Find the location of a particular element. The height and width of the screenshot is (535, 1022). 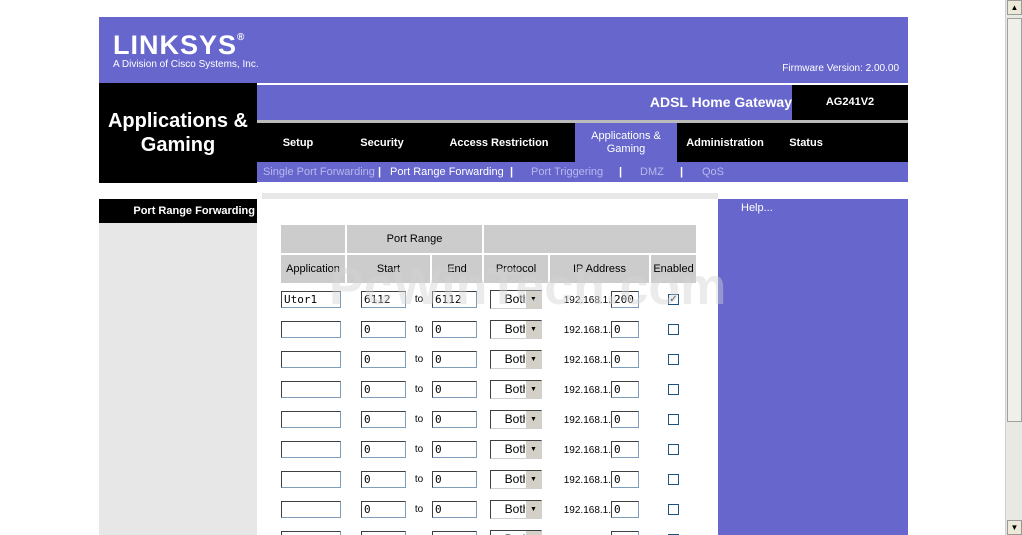

subtab-port-range-forwarding: Port Range Forwarding is located at coordinates (447, 172).